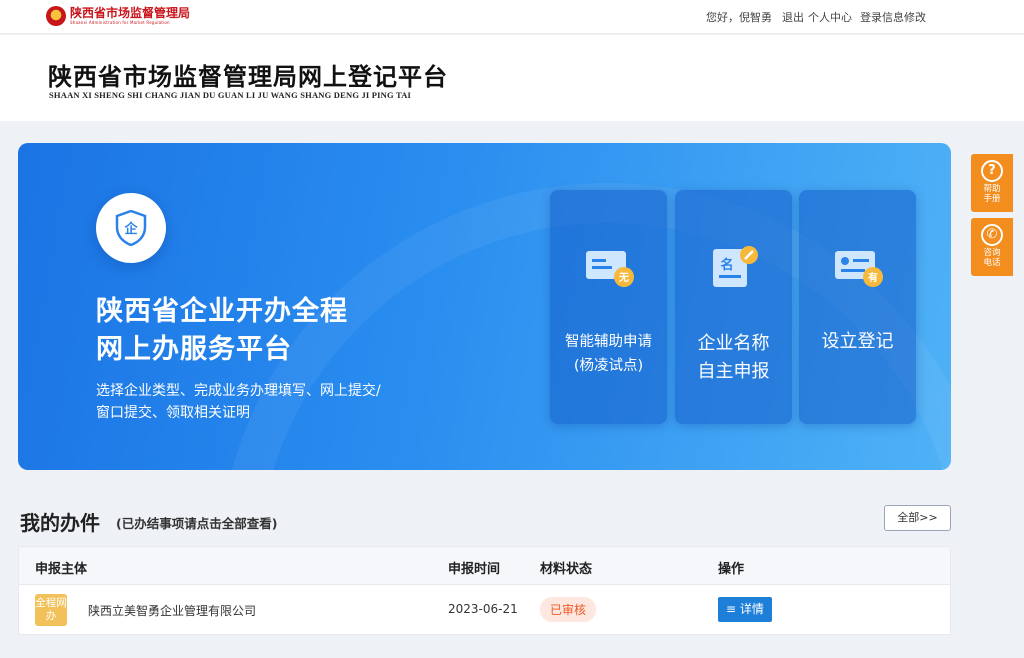 The image size is (1024, 658). Describe the element at coordinates (60, 523) in the screenshot. I see `my-affairs-title: 我的办件` at that location.